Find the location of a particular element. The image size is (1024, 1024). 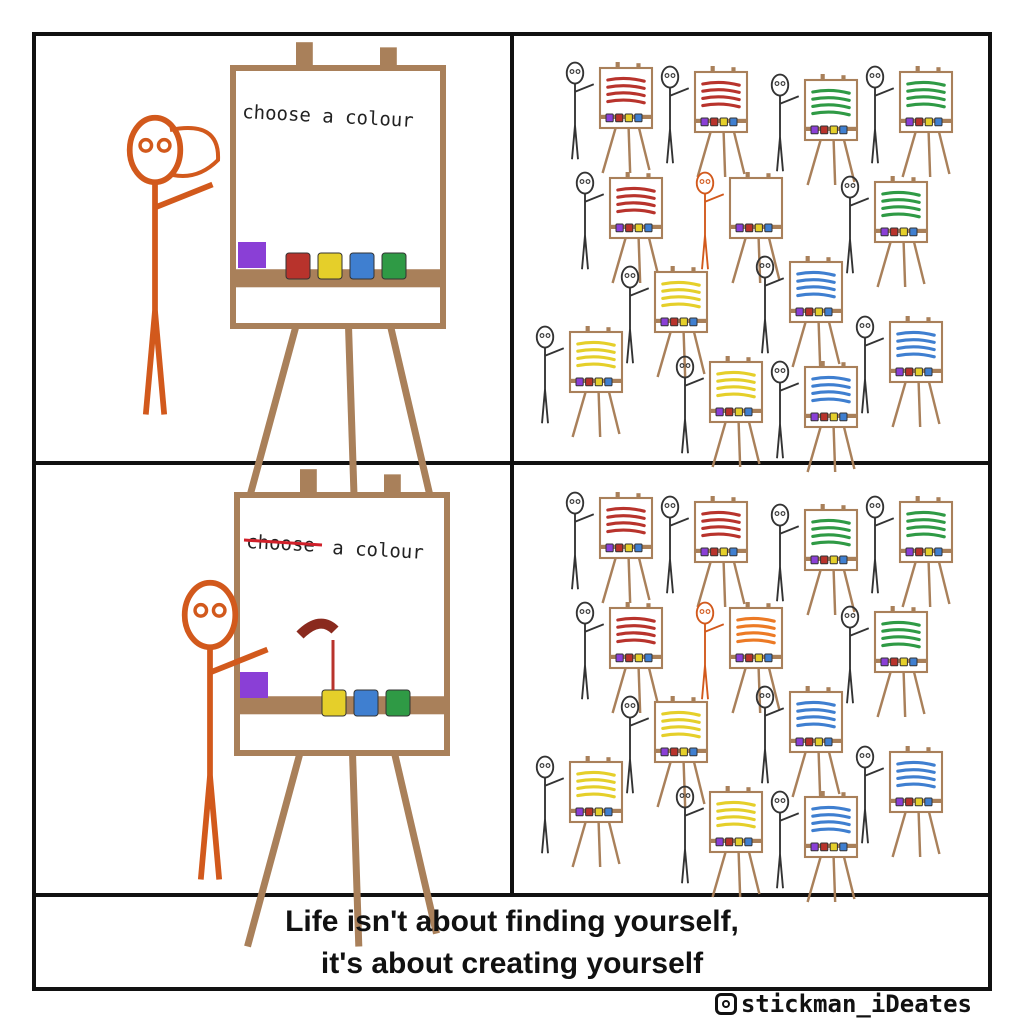

brush-pot is located at coordinates (254, 685).